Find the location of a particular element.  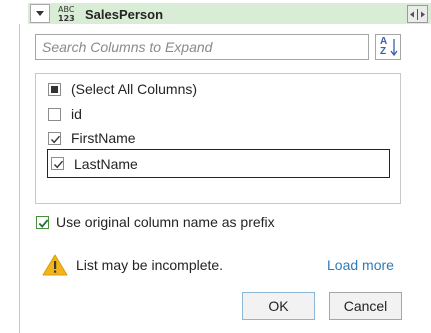

sort-az-icon: AZ is located at coordinates (384, 46).